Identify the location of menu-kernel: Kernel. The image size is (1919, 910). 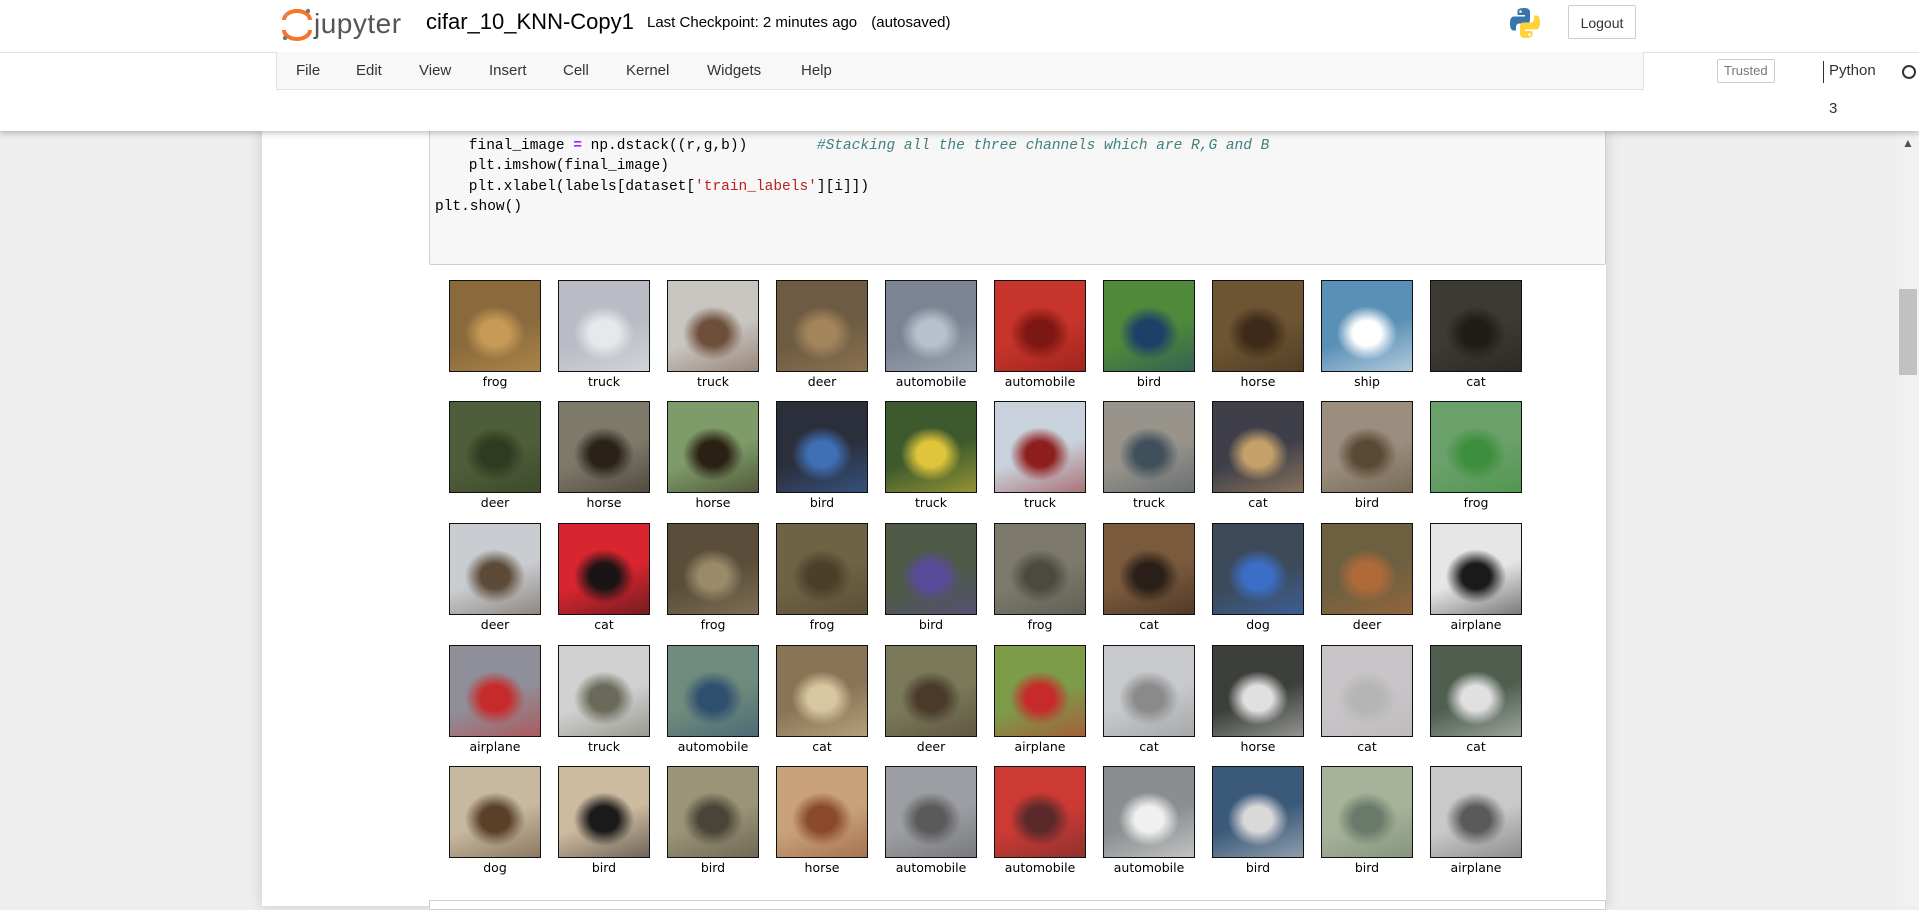
(647, 71).